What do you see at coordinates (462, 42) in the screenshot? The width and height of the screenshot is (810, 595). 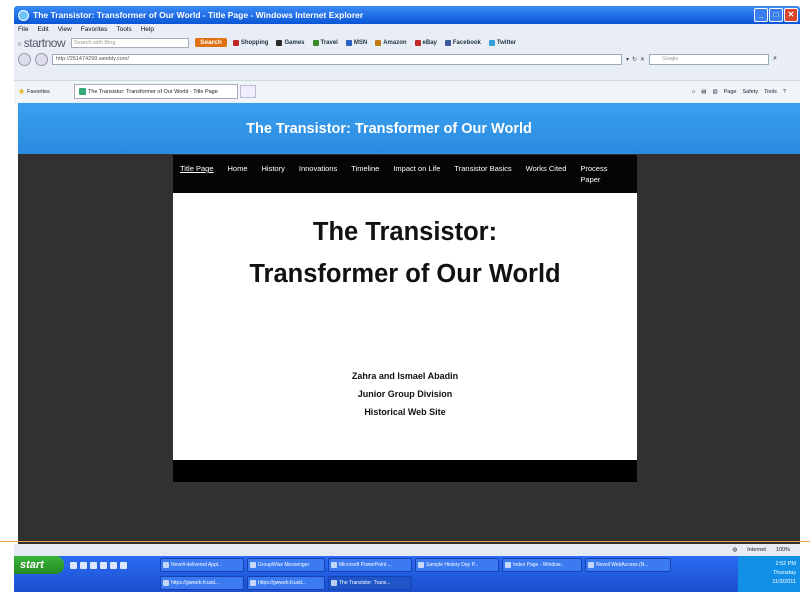 I see `toolbar-link-facebook: Facebook` at bounding box center [462, 42].